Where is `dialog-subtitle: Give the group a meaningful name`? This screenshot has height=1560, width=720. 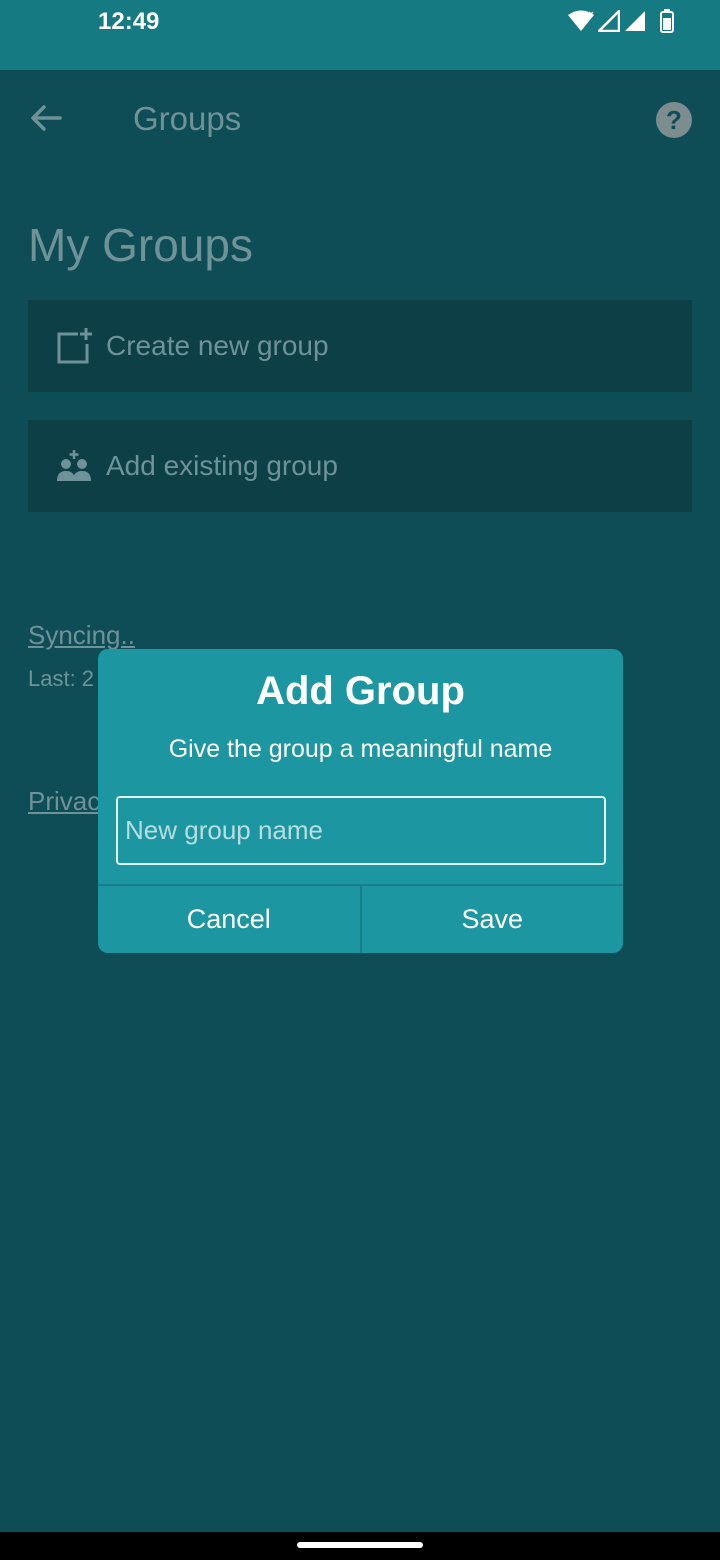
dialog-subtitle: Give the group a meaningful name is located at coordinates (360, 749).